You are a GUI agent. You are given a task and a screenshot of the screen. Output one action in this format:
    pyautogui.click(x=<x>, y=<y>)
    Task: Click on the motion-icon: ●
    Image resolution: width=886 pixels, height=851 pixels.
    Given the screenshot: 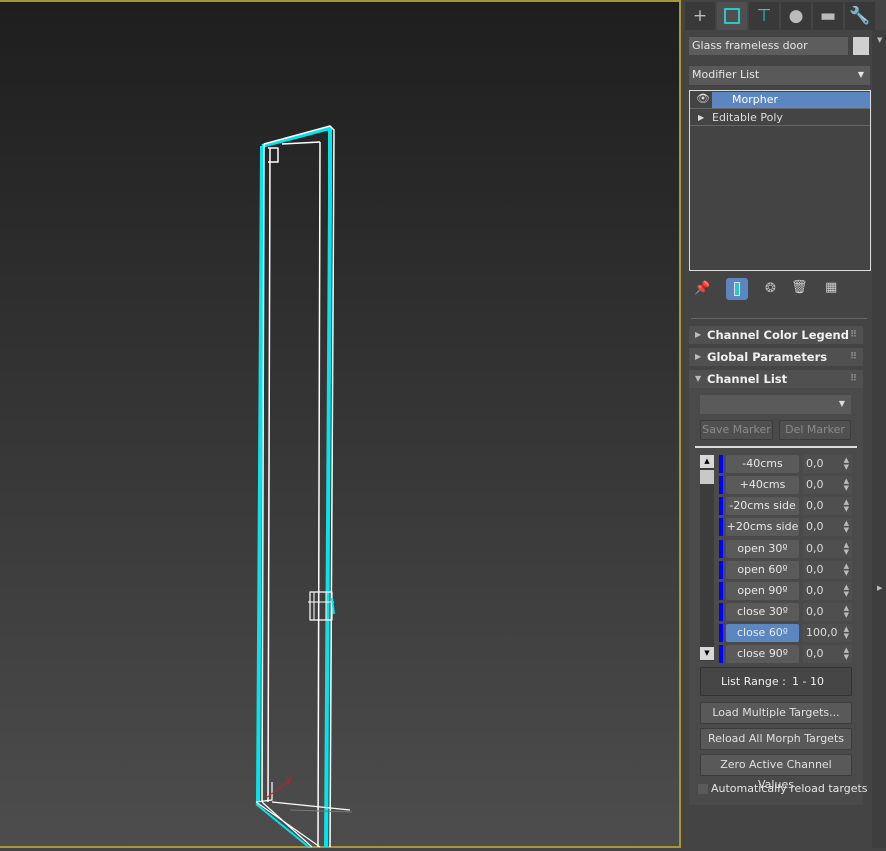 What is the action you would take?
    pyautogui.click(x=796, y=16)
    